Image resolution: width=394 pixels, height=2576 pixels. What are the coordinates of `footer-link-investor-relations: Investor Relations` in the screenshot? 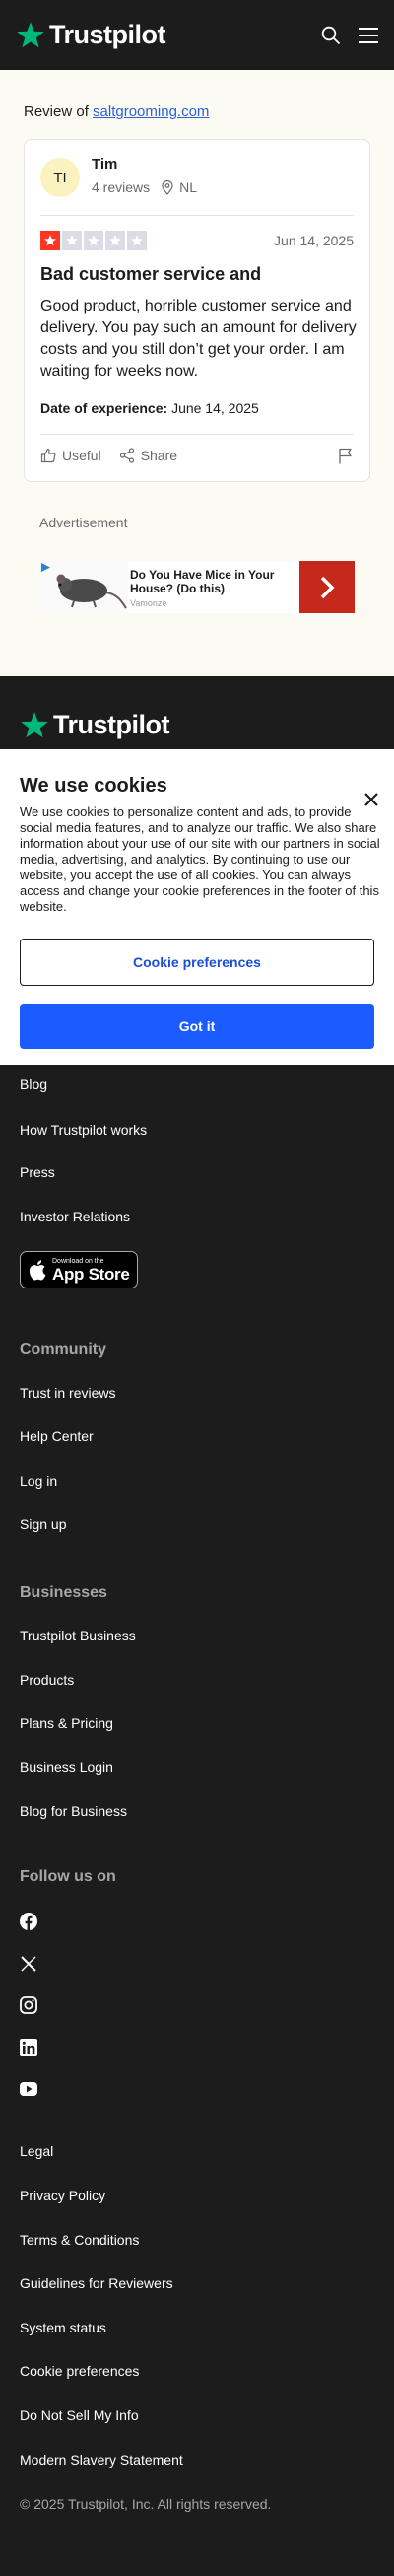 It's located at (75, 1217).